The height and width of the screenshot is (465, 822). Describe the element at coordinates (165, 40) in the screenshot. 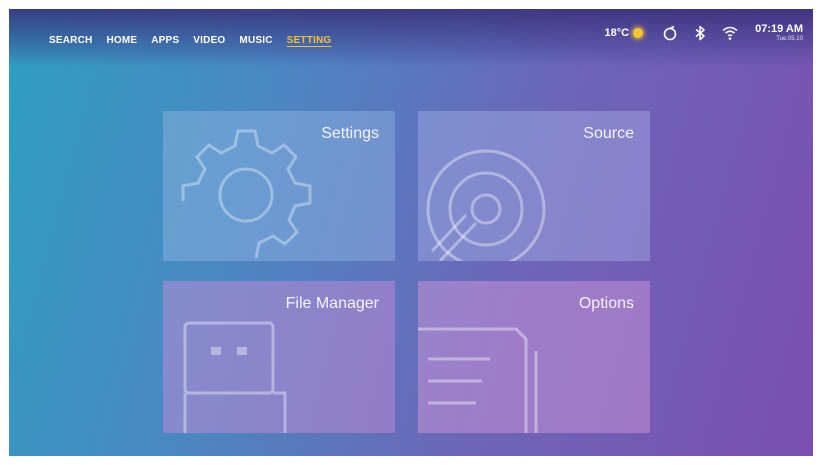

I see `nav-apps: APPS` at that location.